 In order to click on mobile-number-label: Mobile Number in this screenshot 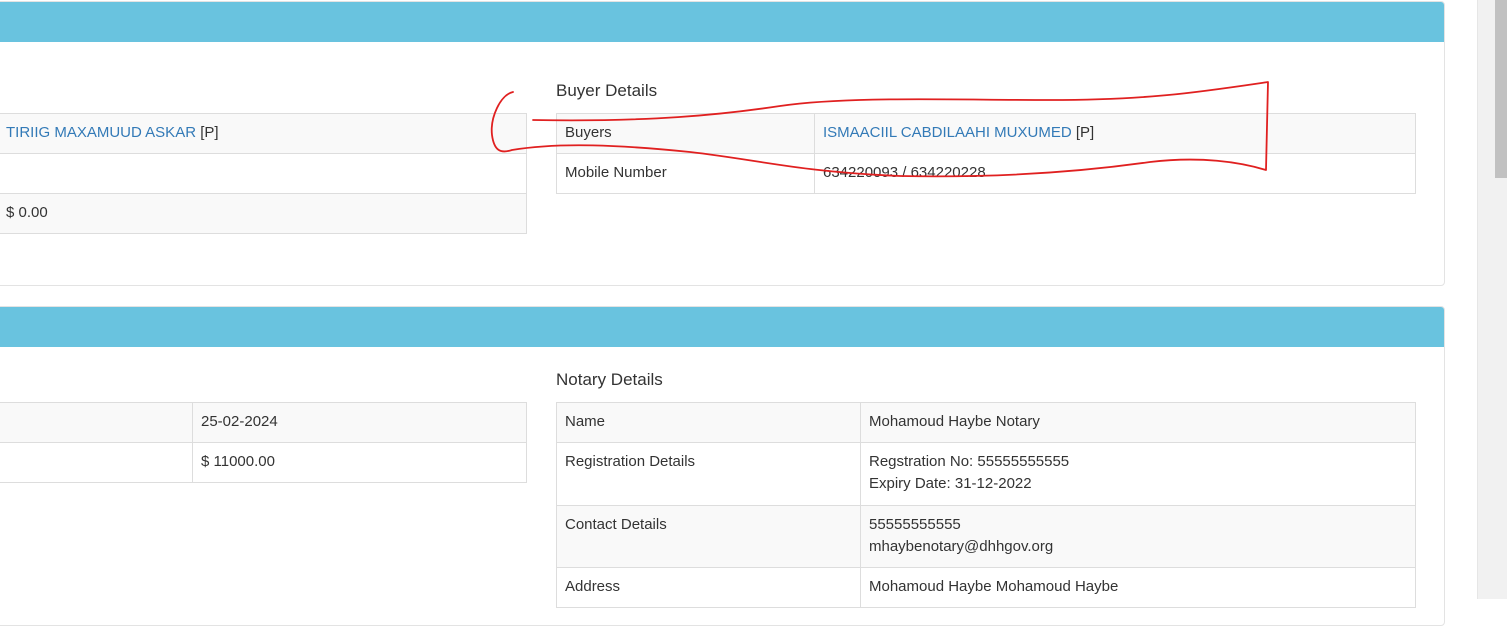, I will do `click(685, 173)`.